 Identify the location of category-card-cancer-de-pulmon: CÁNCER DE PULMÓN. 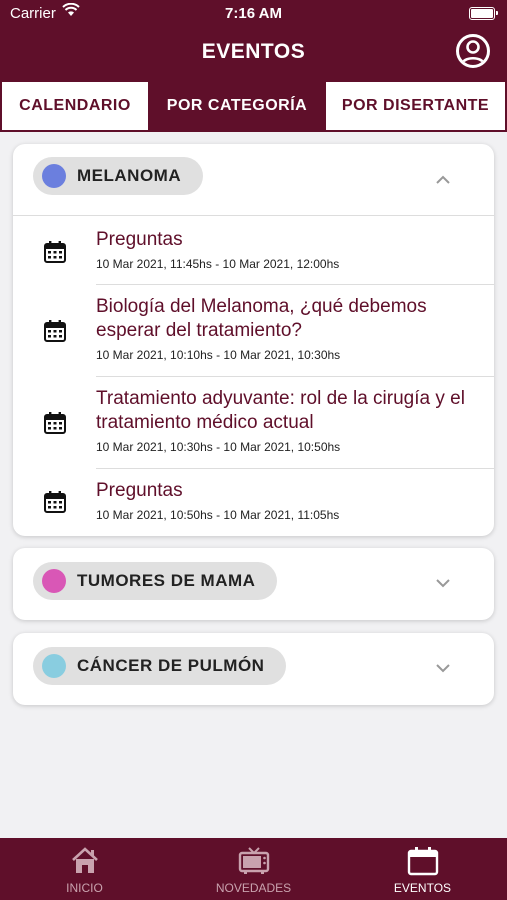
(253, 669).